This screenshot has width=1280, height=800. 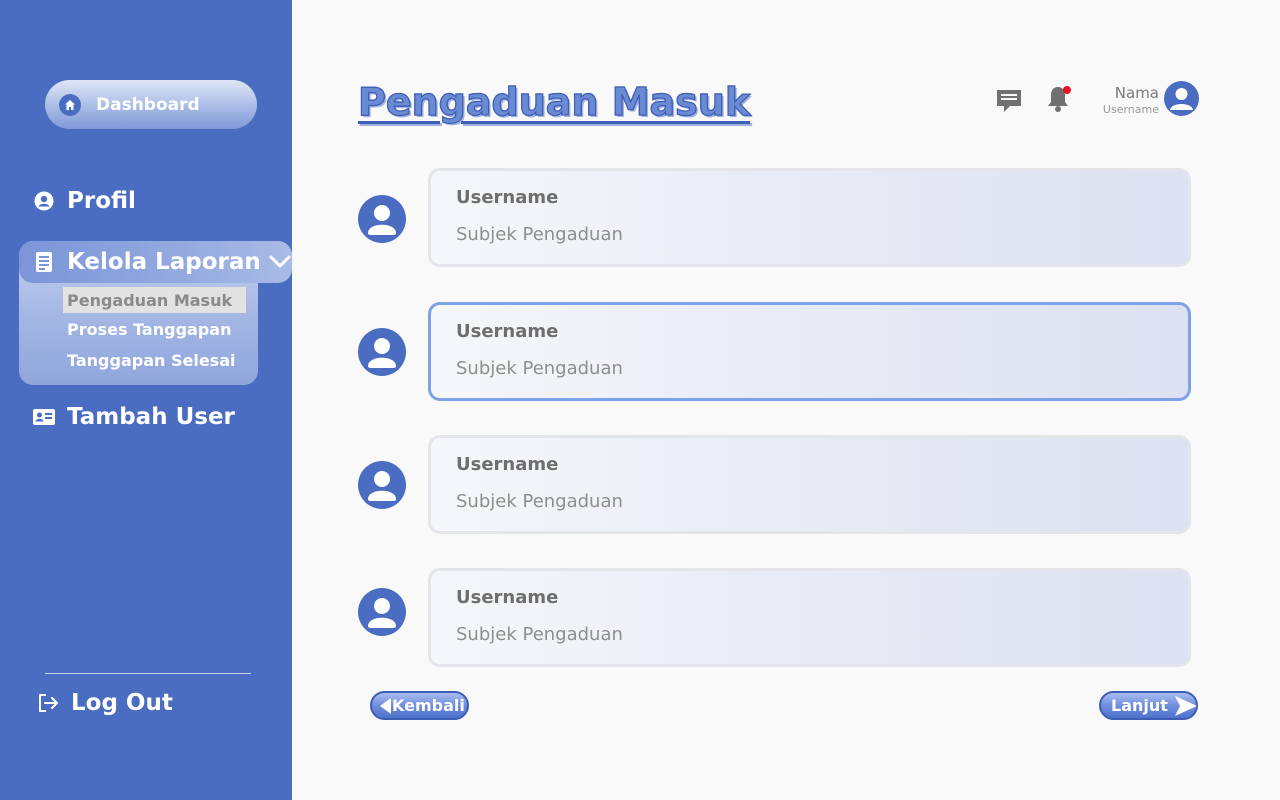 What do you see at coordinates (148, 104) in the screenshot?
I see `dashboard-label: Dashboard` at bounding box center [148, 104].